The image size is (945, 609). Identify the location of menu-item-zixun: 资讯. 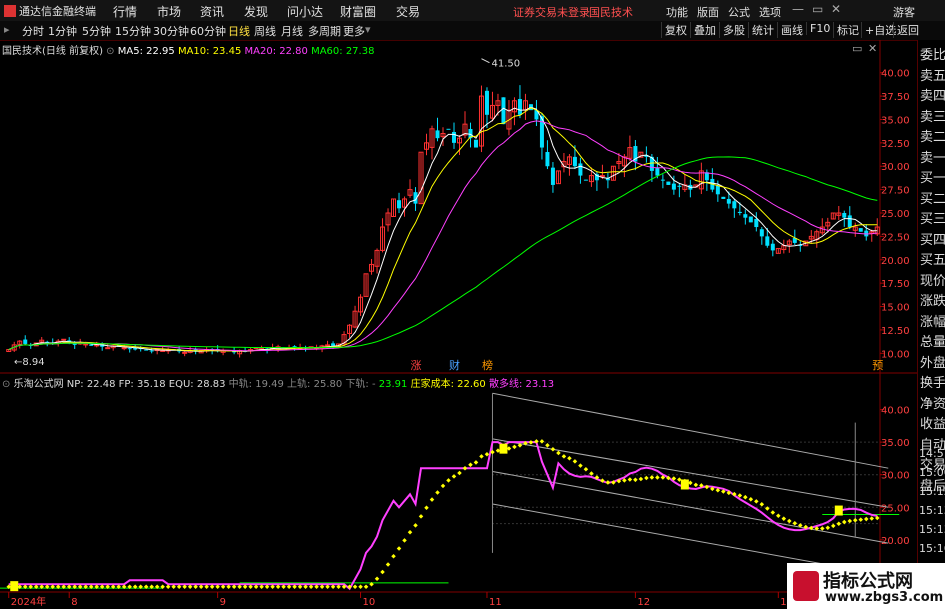
(212, 11).